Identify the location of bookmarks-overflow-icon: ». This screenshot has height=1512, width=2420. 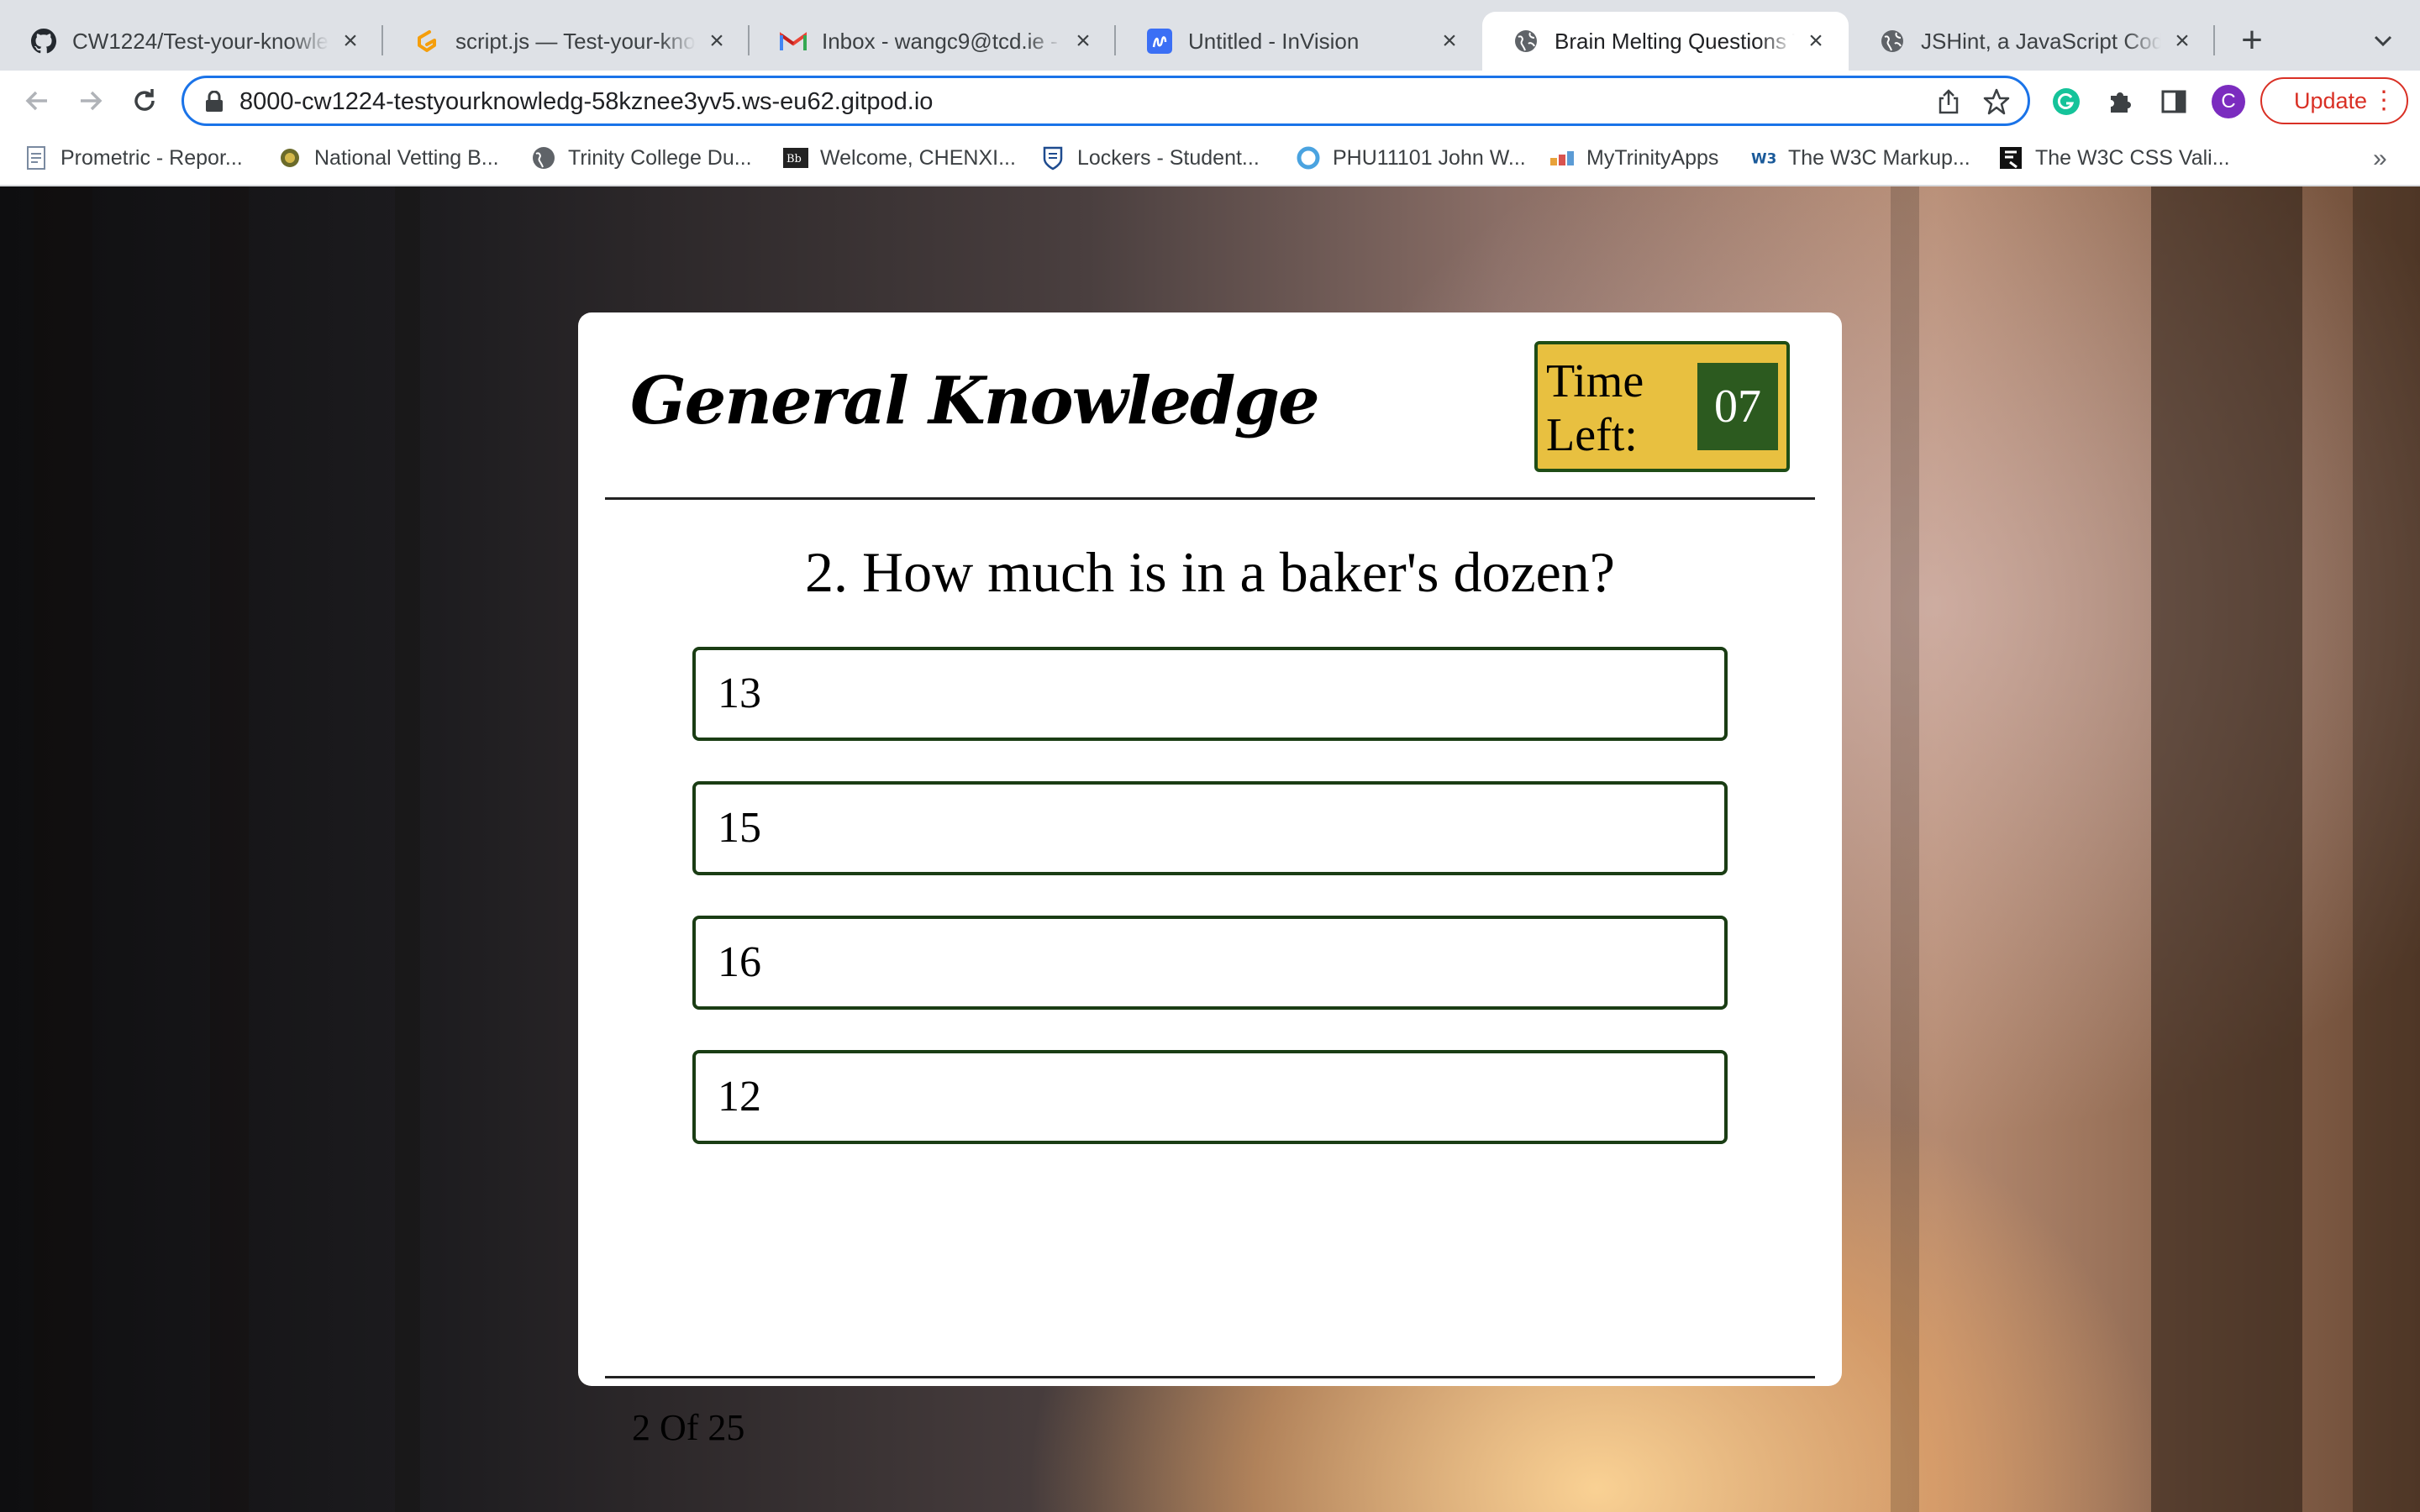
(2380, 158).